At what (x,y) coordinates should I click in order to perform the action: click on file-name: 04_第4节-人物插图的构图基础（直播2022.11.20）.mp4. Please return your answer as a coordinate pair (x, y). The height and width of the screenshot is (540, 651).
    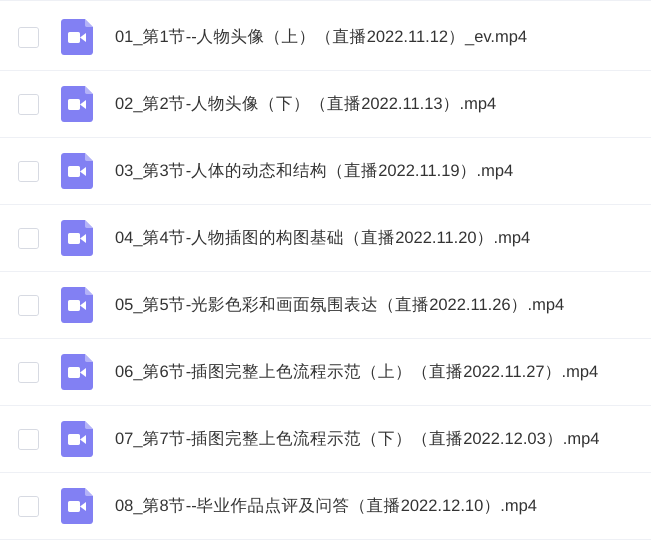
    Looking at the image, I should click on (322, 238).